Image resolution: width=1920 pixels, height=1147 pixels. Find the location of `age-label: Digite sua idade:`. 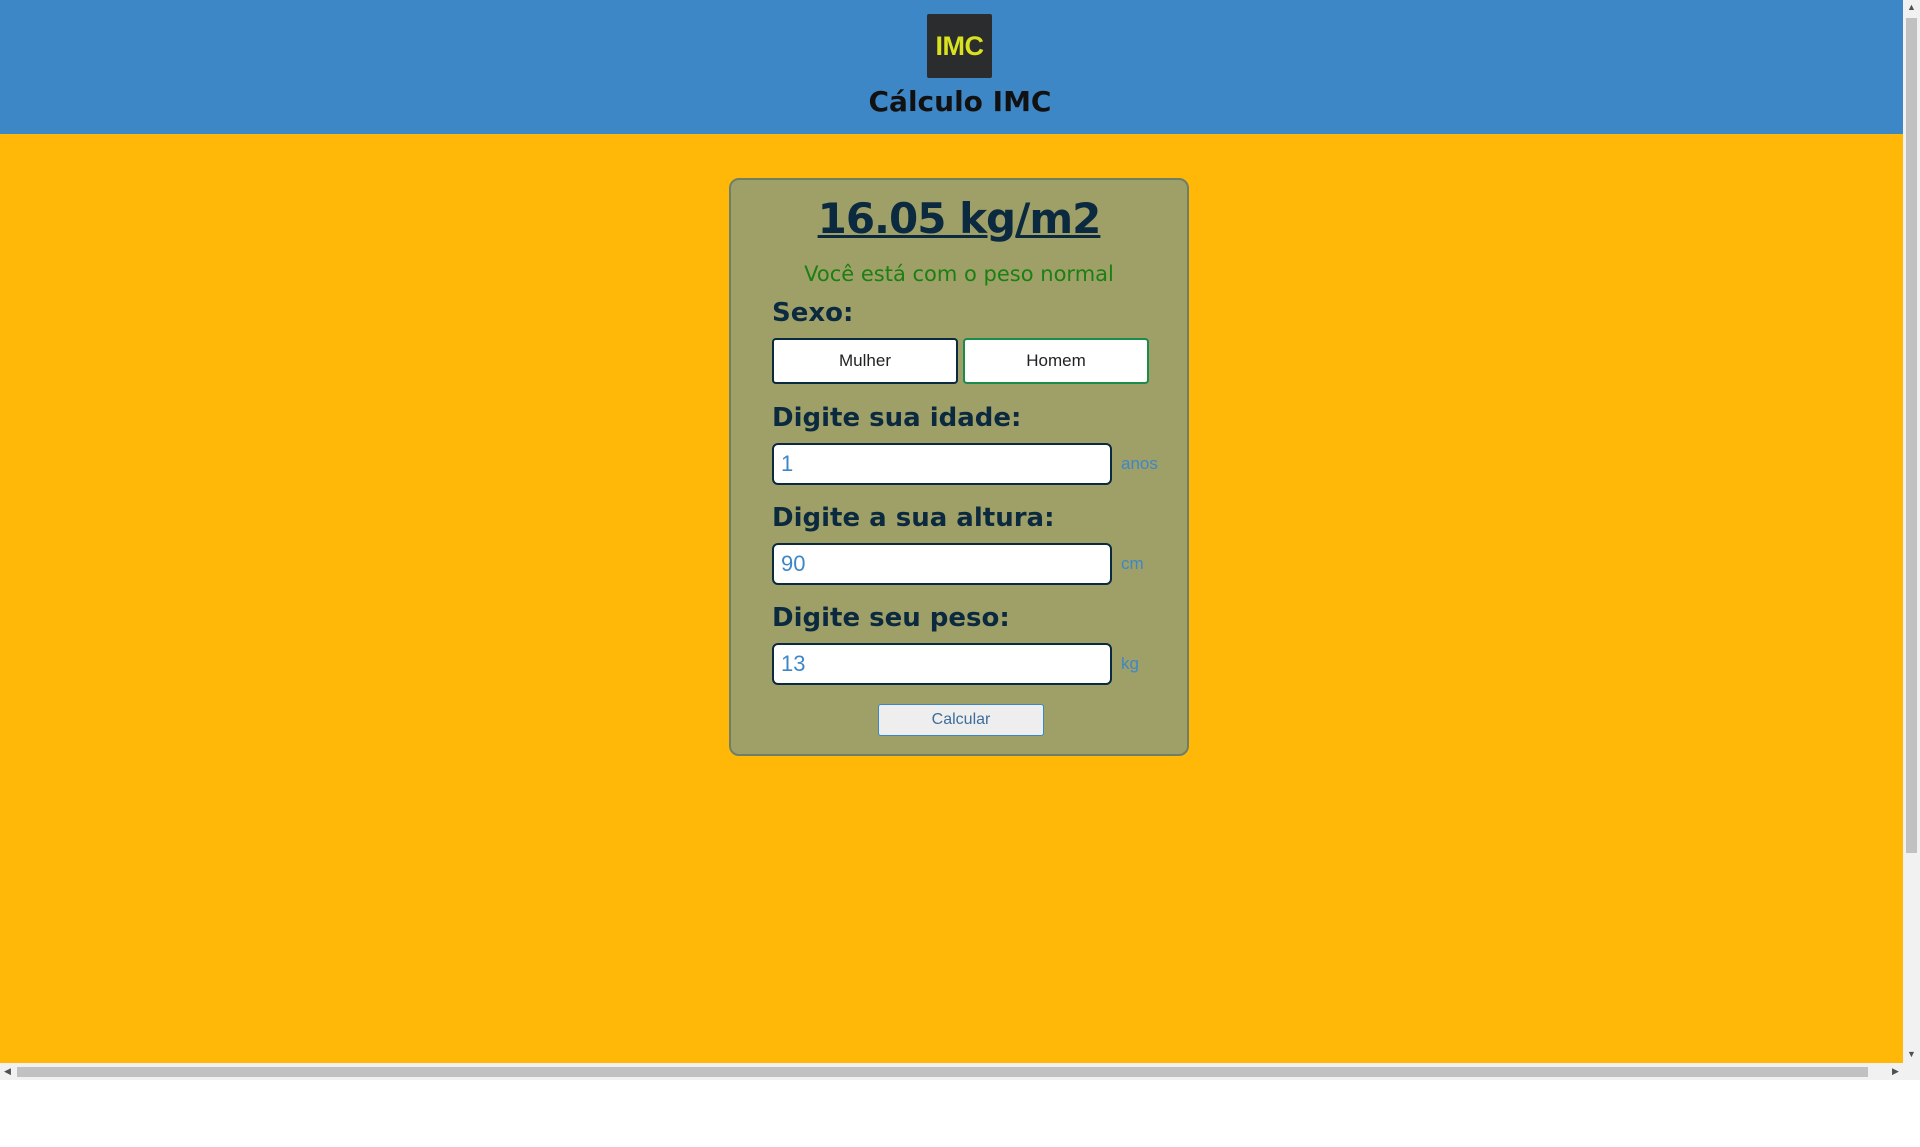

age-label: Digite sua idade: is located at coordinates (897, 418).